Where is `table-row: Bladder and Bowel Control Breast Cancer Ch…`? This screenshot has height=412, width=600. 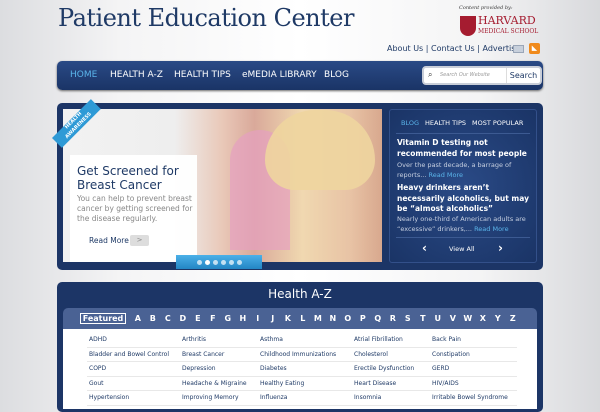
table-row: Bladder and Bowel Control Breast Cancer Ch… is located at coordinates (302, 355).